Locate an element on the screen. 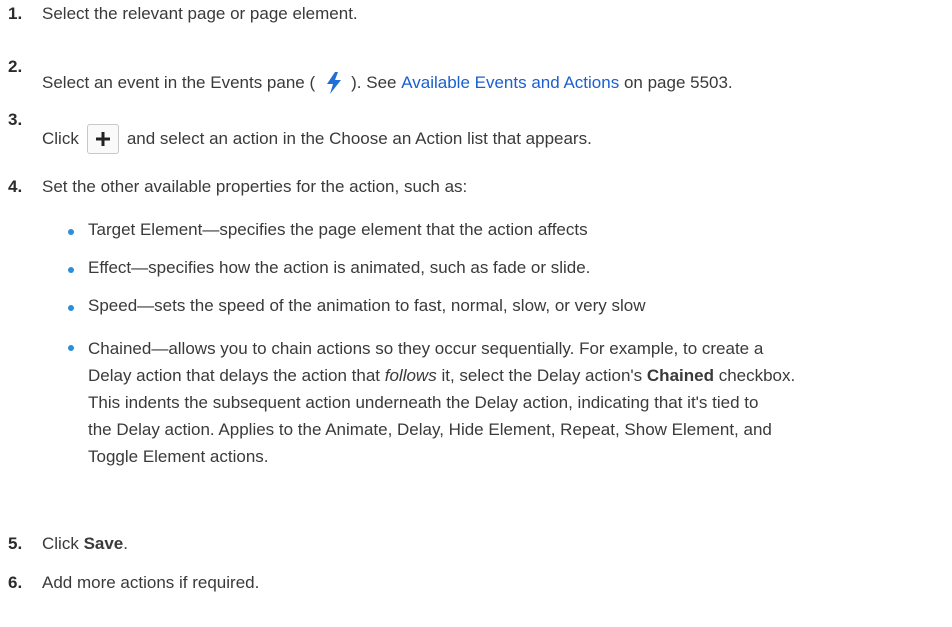  chained-text: Delay action that delays the action that is located at coordinates (236, 375).